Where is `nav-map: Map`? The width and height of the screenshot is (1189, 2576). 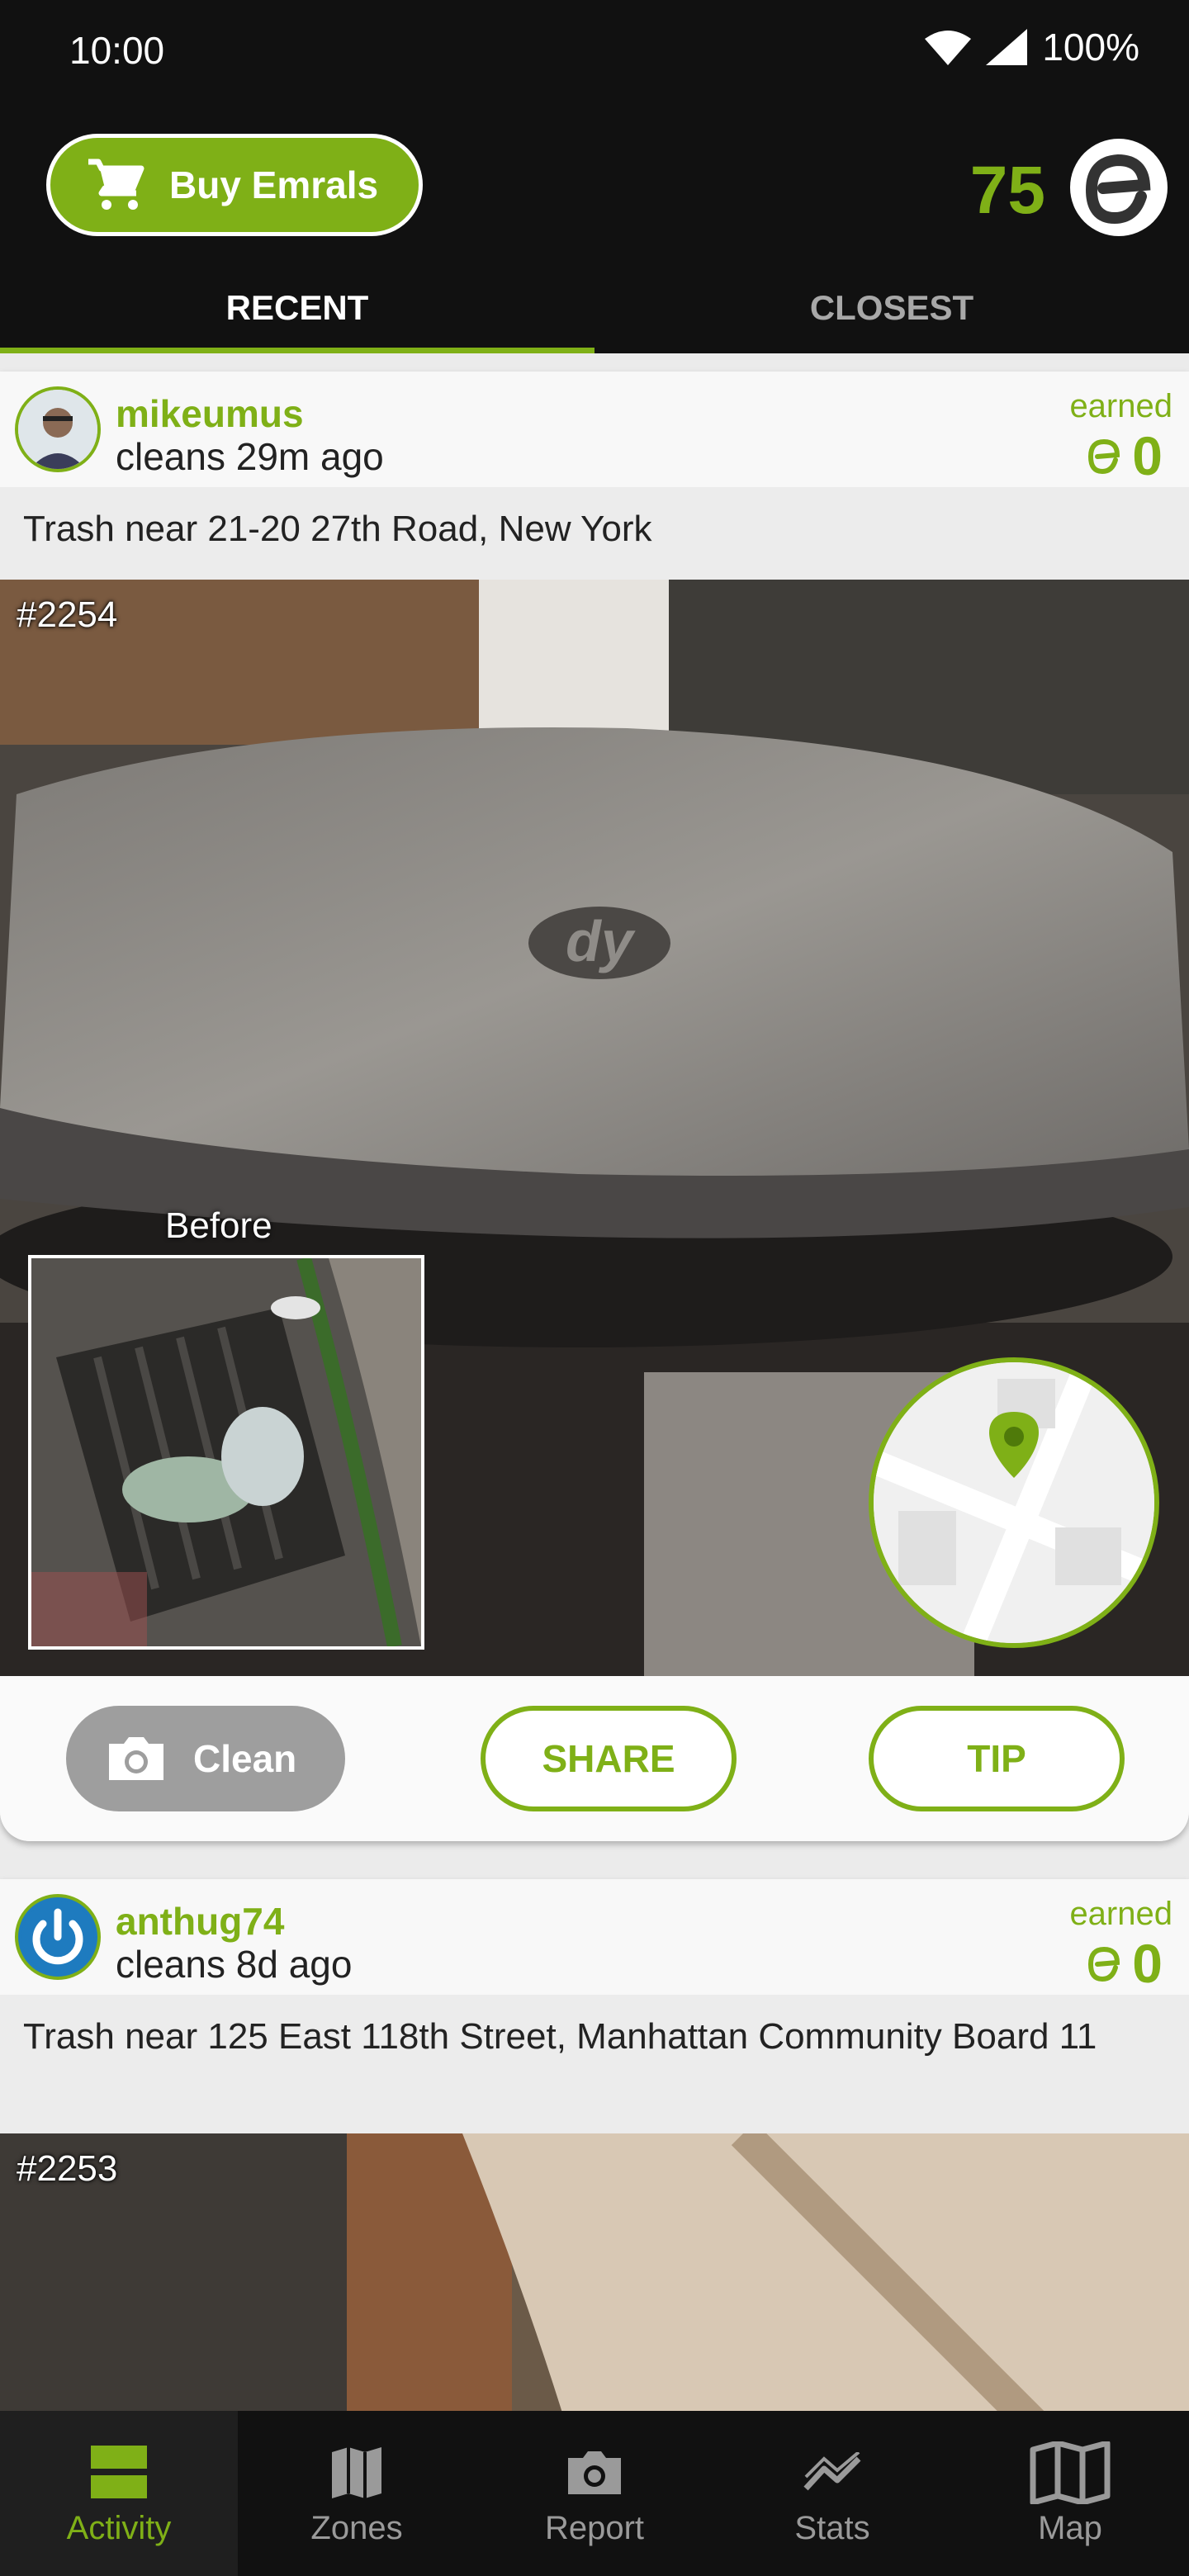
nav-map: Map is located at coordinates (1070, 2493).